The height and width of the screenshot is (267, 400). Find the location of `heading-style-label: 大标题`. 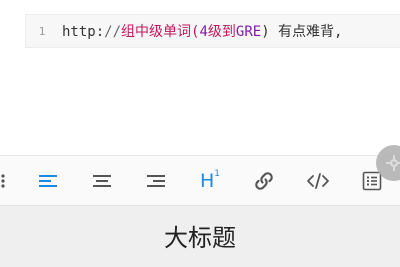

heading-style-label: 大标题 is located at coordinates (200, 238).